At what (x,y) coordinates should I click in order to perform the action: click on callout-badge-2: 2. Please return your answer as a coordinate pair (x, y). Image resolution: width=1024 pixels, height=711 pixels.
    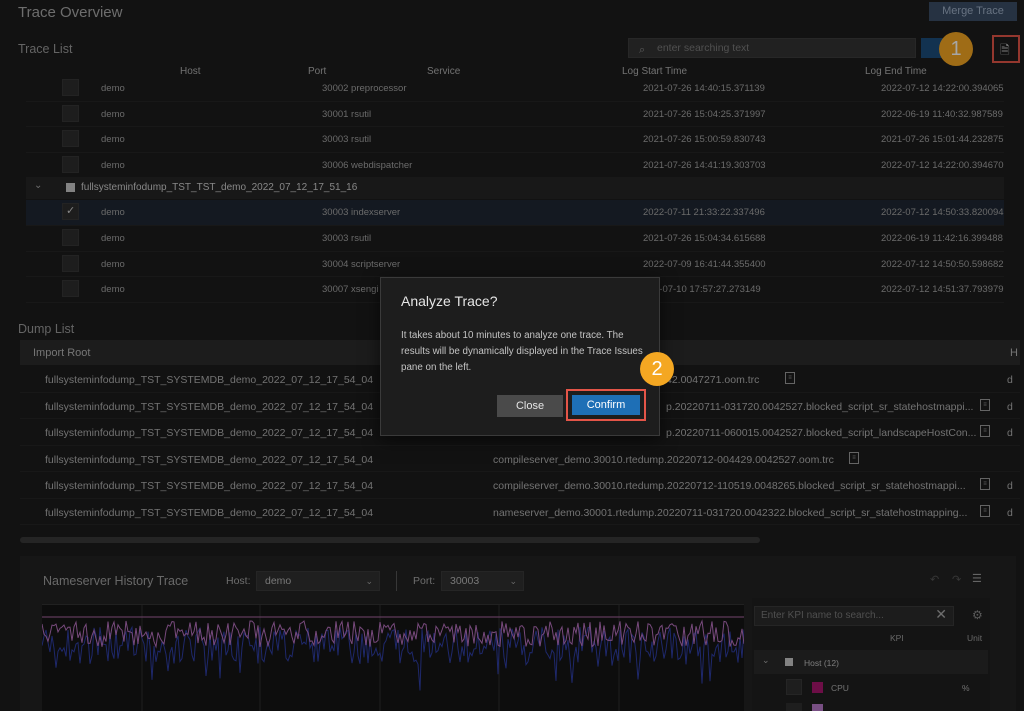
    Looking at the image, I should click on (657, 369).